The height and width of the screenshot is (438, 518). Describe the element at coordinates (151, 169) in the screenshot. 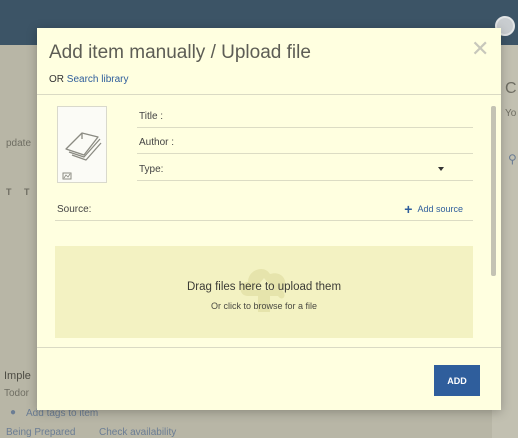

I see `type-label: Type:` at that location.